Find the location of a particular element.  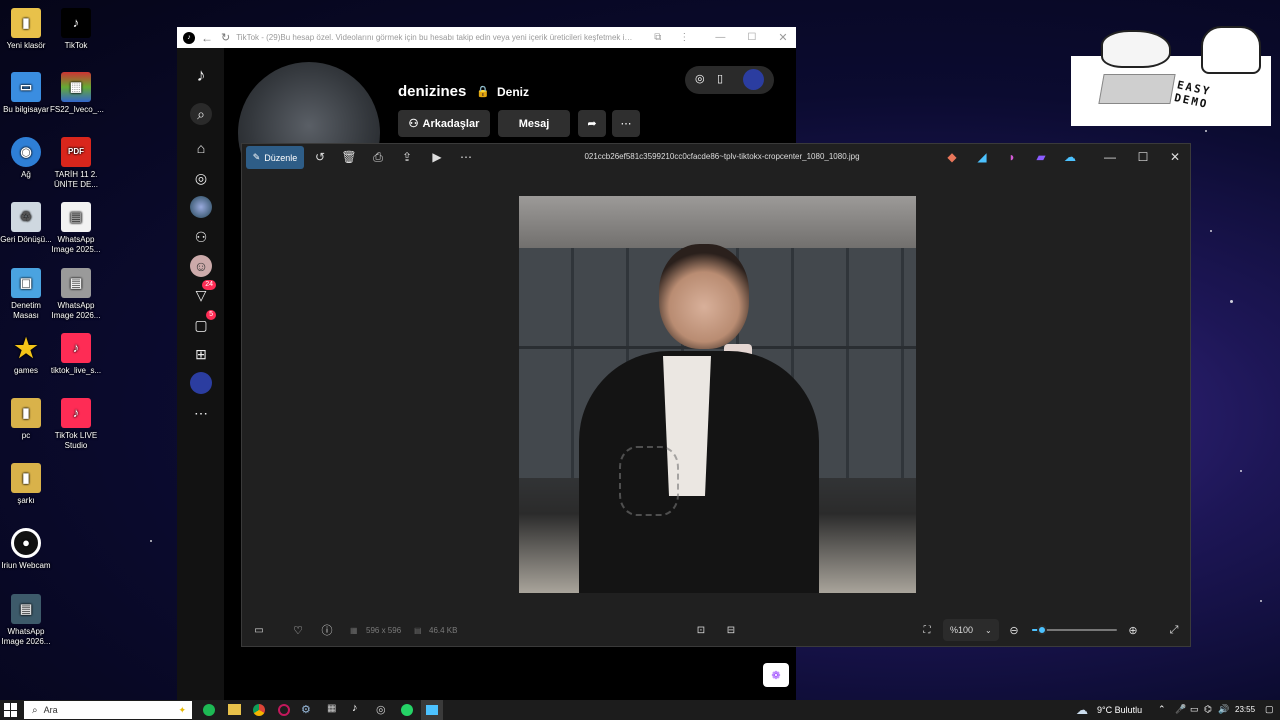

star-icon: ★ is located at coordinates (26, 348).